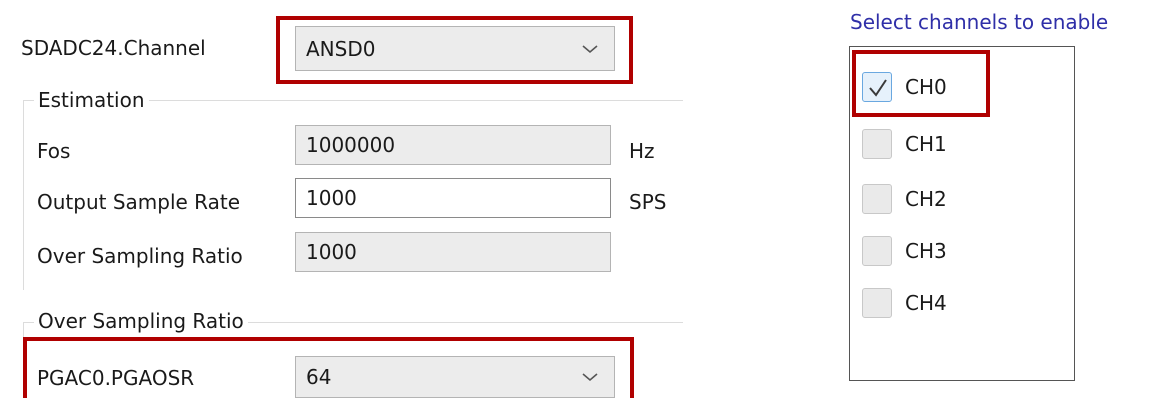  Describe the element at coordinates (141, 321) in the screenshot. I see `oversampling-group-title: Over Sampling Ratio` at that location.